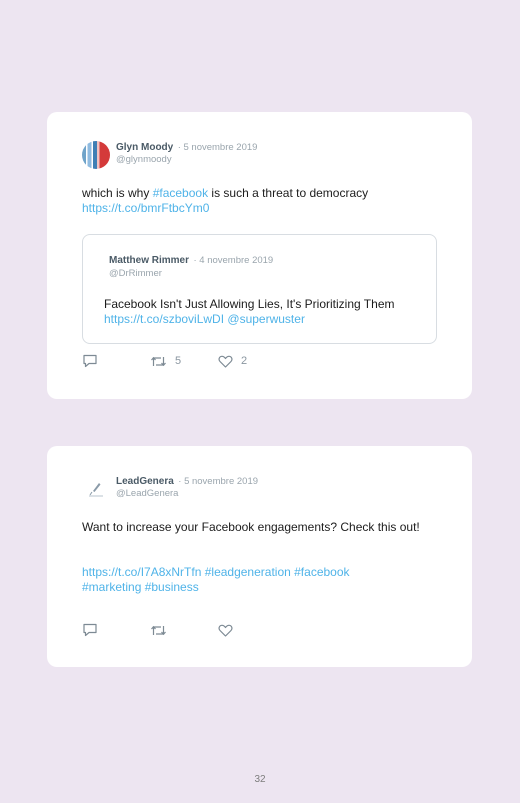 Image resolution: width=520 pixels, height=803 pixels. I want to click on tweet-link: https://t.co/bmrFtbcYm0, so click(145, 208).